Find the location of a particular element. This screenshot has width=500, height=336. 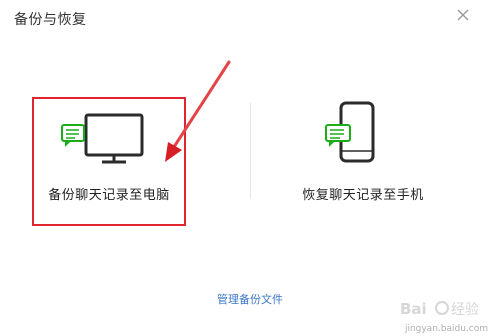

backup-to-pc-label: 备份聊天记录至电脑 is located at coordinates (109, 195).